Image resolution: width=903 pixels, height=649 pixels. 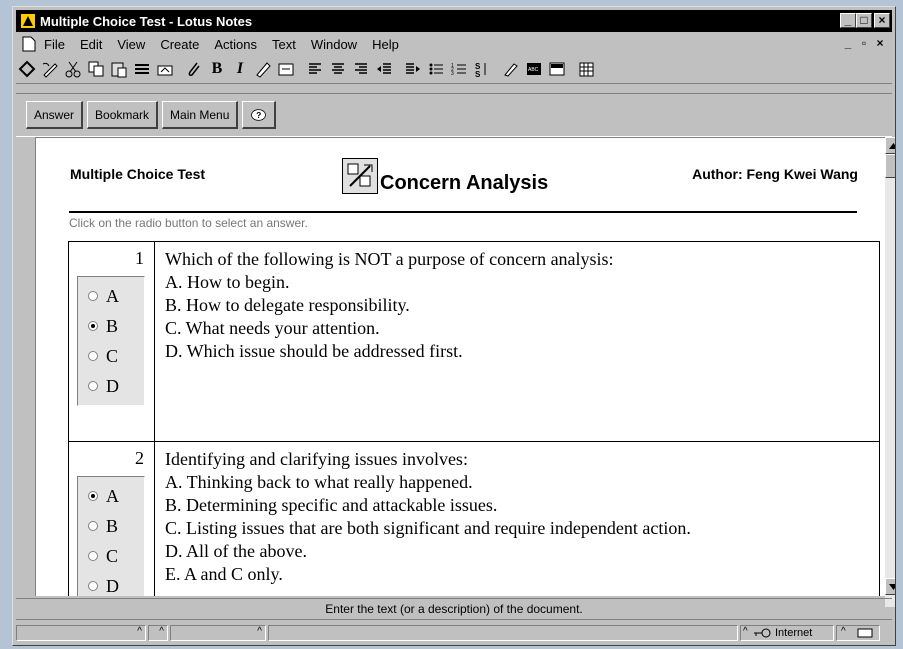 I want to click on align-center-icon, so click(x=338, y=69).